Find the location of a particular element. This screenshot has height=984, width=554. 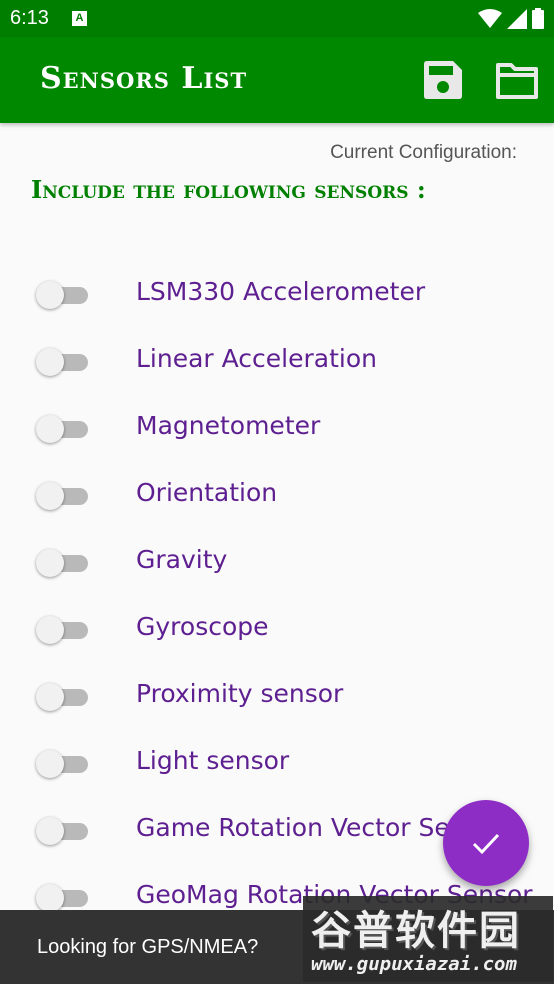

status-time: 6:13 is located at coordinates (29, 18).